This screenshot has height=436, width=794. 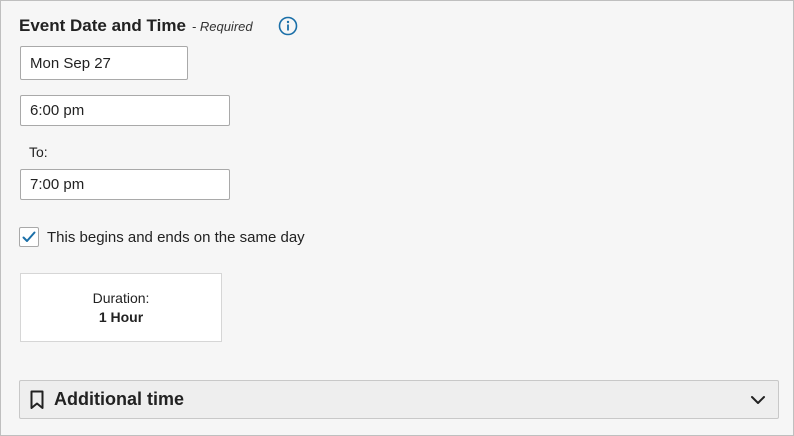 I want to click on same-day-row: This begins and ends on the same day, so click(x=162, y=237).